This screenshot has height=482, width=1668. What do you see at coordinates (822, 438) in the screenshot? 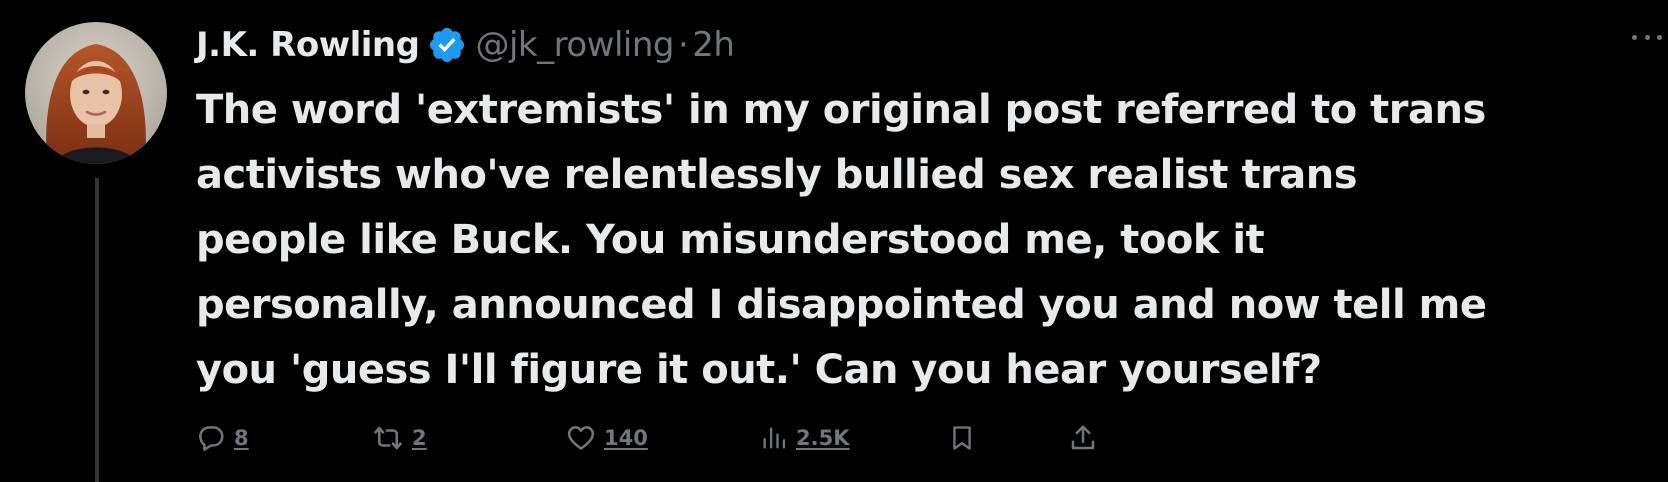
I see `views-count: 2.5K` at bounding box center [822, 438].